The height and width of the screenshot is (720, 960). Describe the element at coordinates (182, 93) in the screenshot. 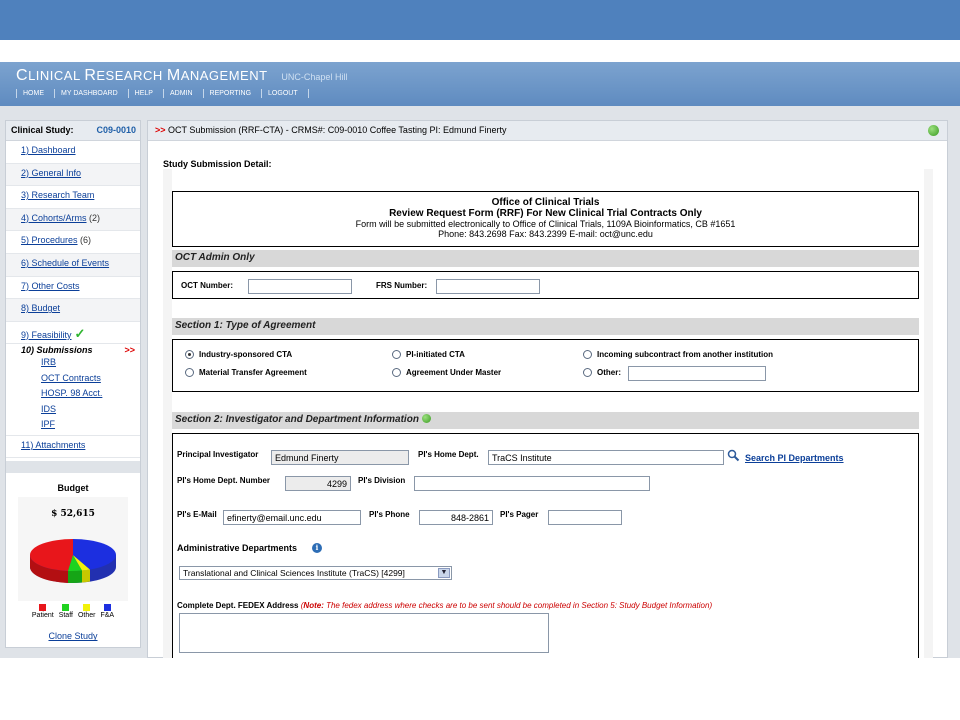

I see `nav-admin: ADMIN` at that location.